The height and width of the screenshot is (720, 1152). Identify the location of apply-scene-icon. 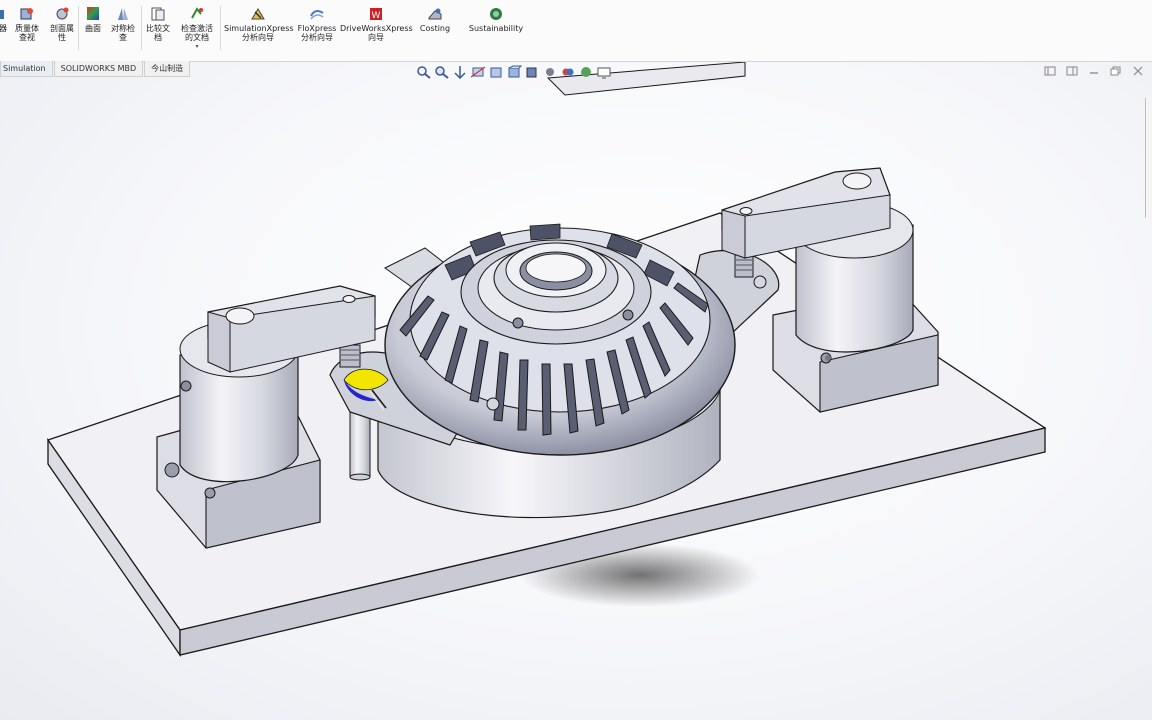
(586, 72).